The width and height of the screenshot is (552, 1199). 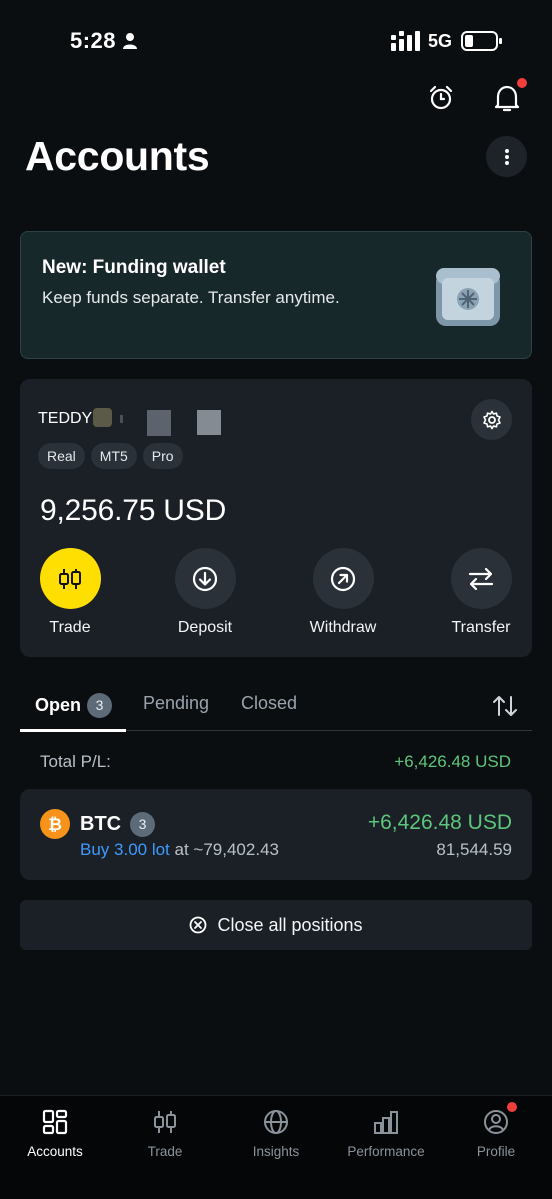 What do you see at coordinates (162, 456) in the screenshot?
I see `tag-pro: Pro` at bounding box center [162, 456].